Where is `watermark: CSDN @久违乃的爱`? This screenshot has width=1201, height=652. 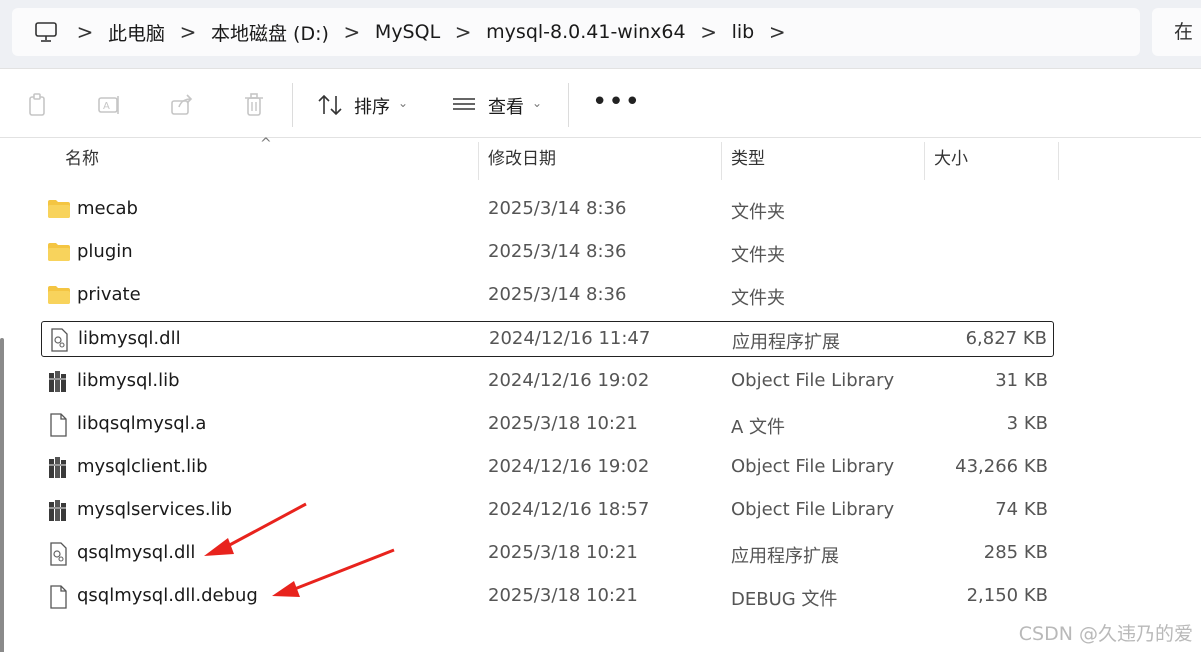
watermark: CSDN @久违乃的爱 is located at coordinates (1105, 634).